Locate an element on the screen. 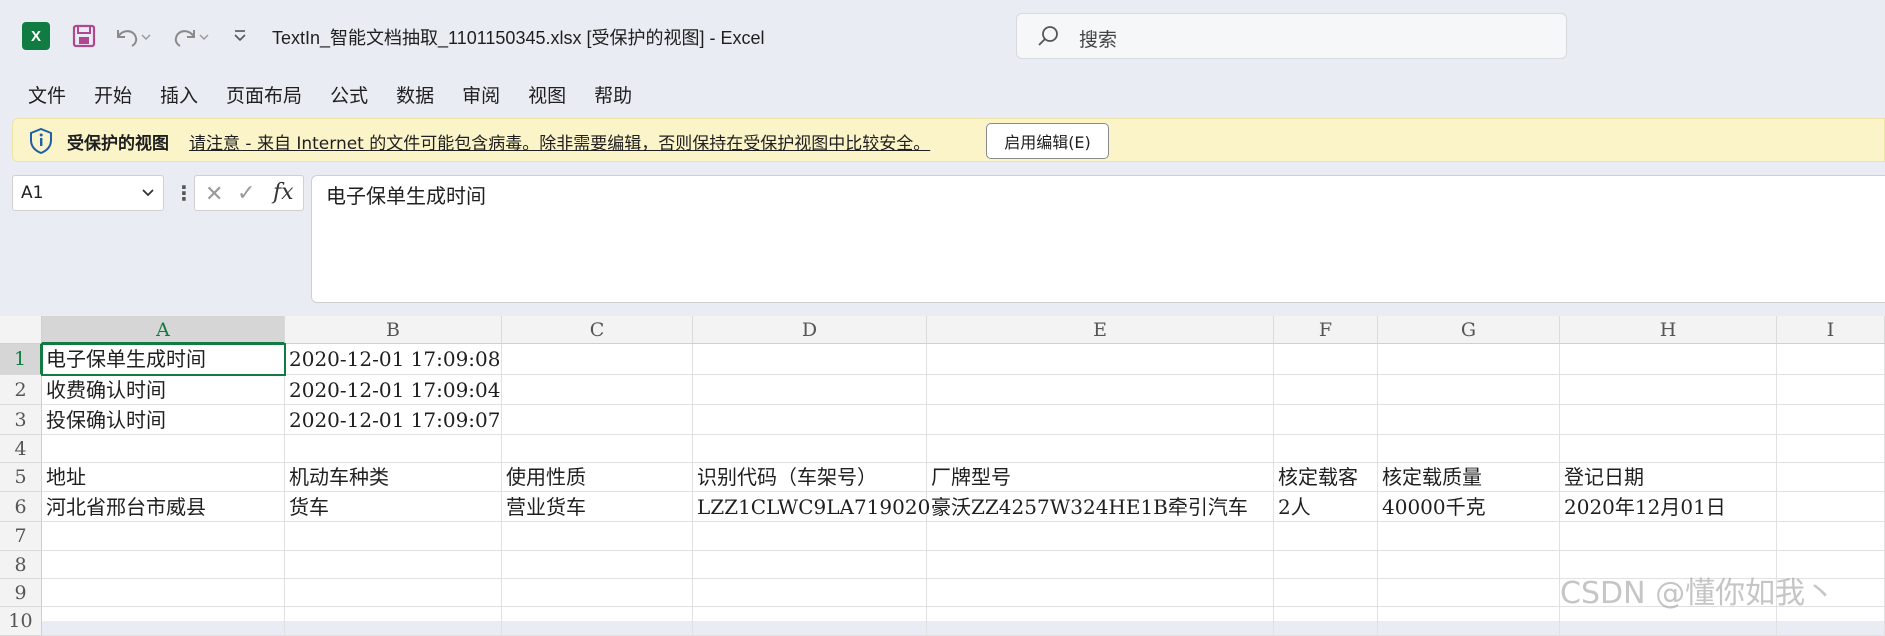 The height and width of the screenshot is (636, 1885). cell-b3: 2020-12-01 17:09:07 is located at coordinates (393, 420).